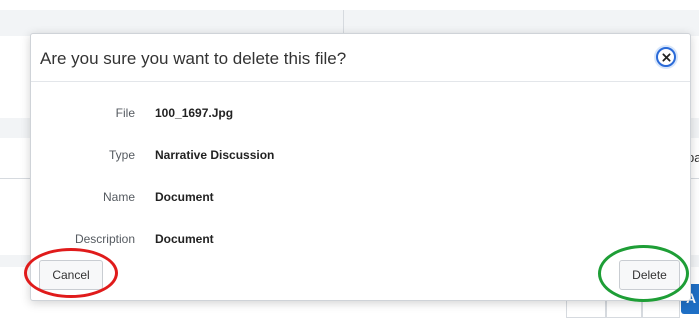 The height and width of the screenshot is (322, 699). I want to click on description-field-row: Description Document, so click(360, 239).